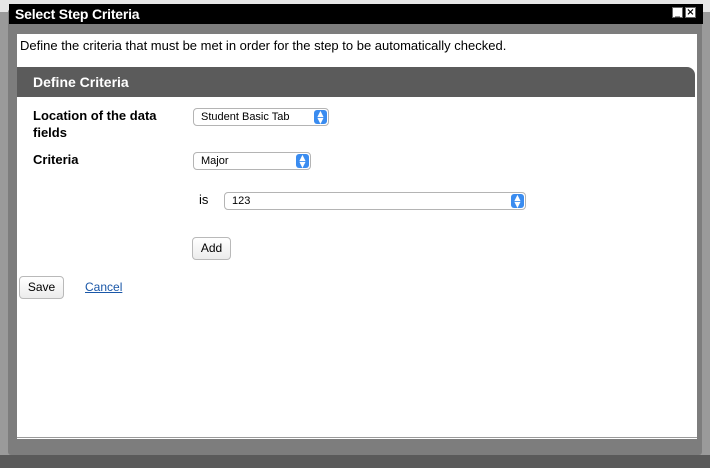 The height and width of the screenshot is (468, 710). Describe the element at coordinates (375, 201) in the screenshot. I see `operand-select: 123 ▲ ▼` at that location.